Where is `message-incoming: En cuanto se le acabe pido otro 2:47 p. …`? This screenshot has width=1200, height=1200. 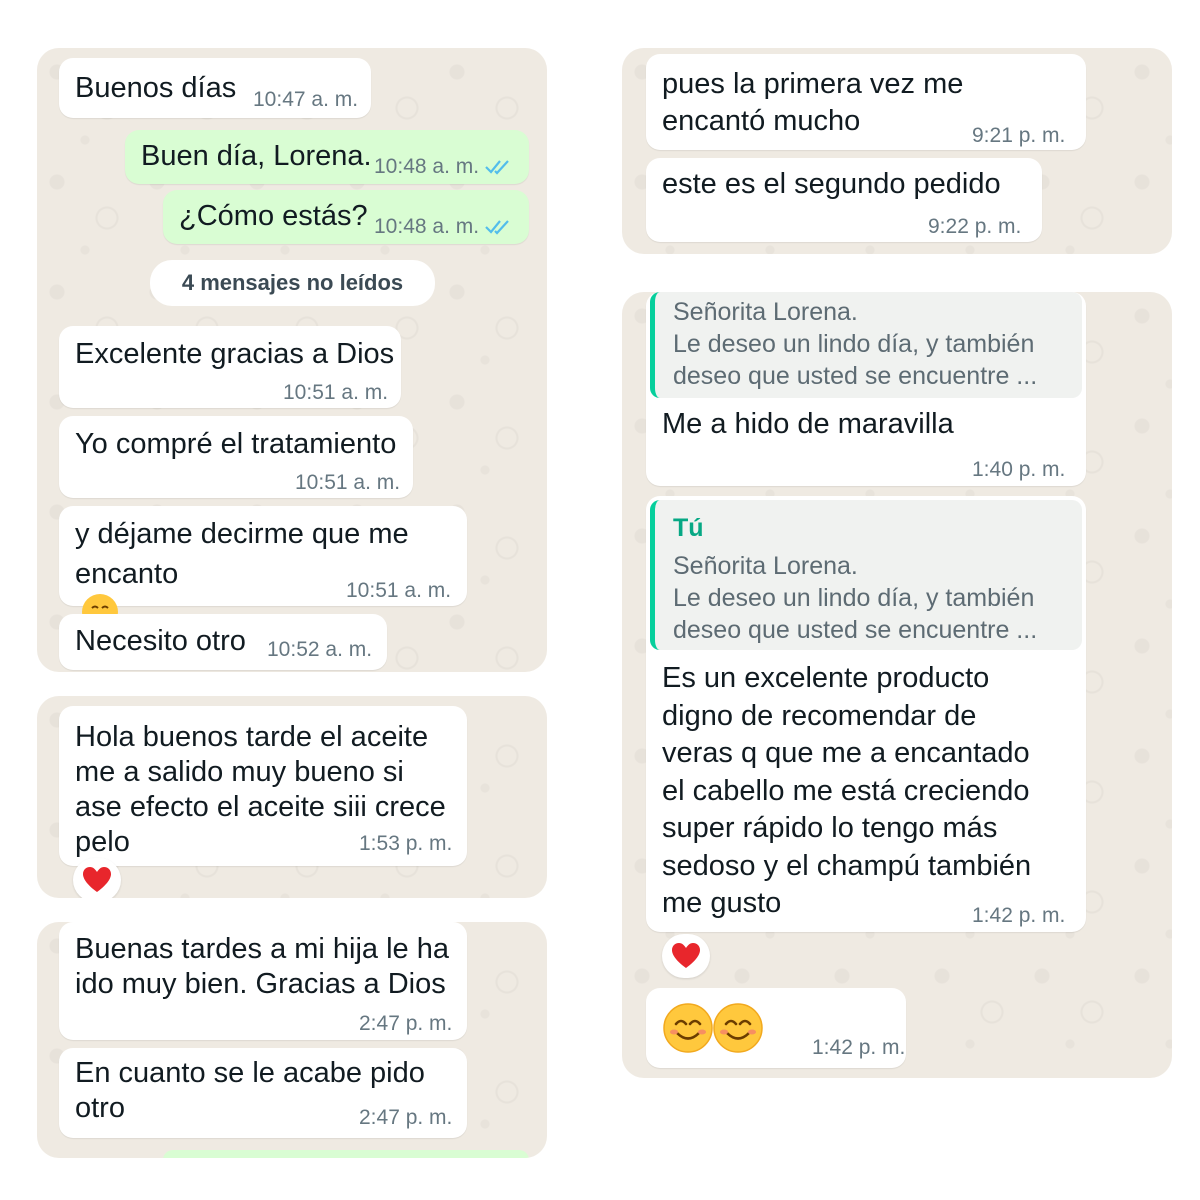
message-incoming: En cuanto se le acabe pido otro 2:47 p. … is located at coordinates (263, 1093).